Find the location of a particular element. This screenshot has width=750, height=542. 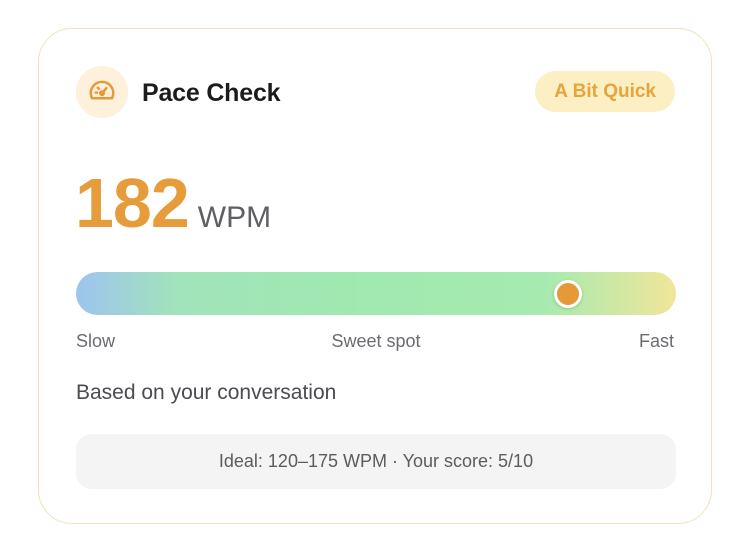

card-title: Pace Check is located at coordinates (211, 93).